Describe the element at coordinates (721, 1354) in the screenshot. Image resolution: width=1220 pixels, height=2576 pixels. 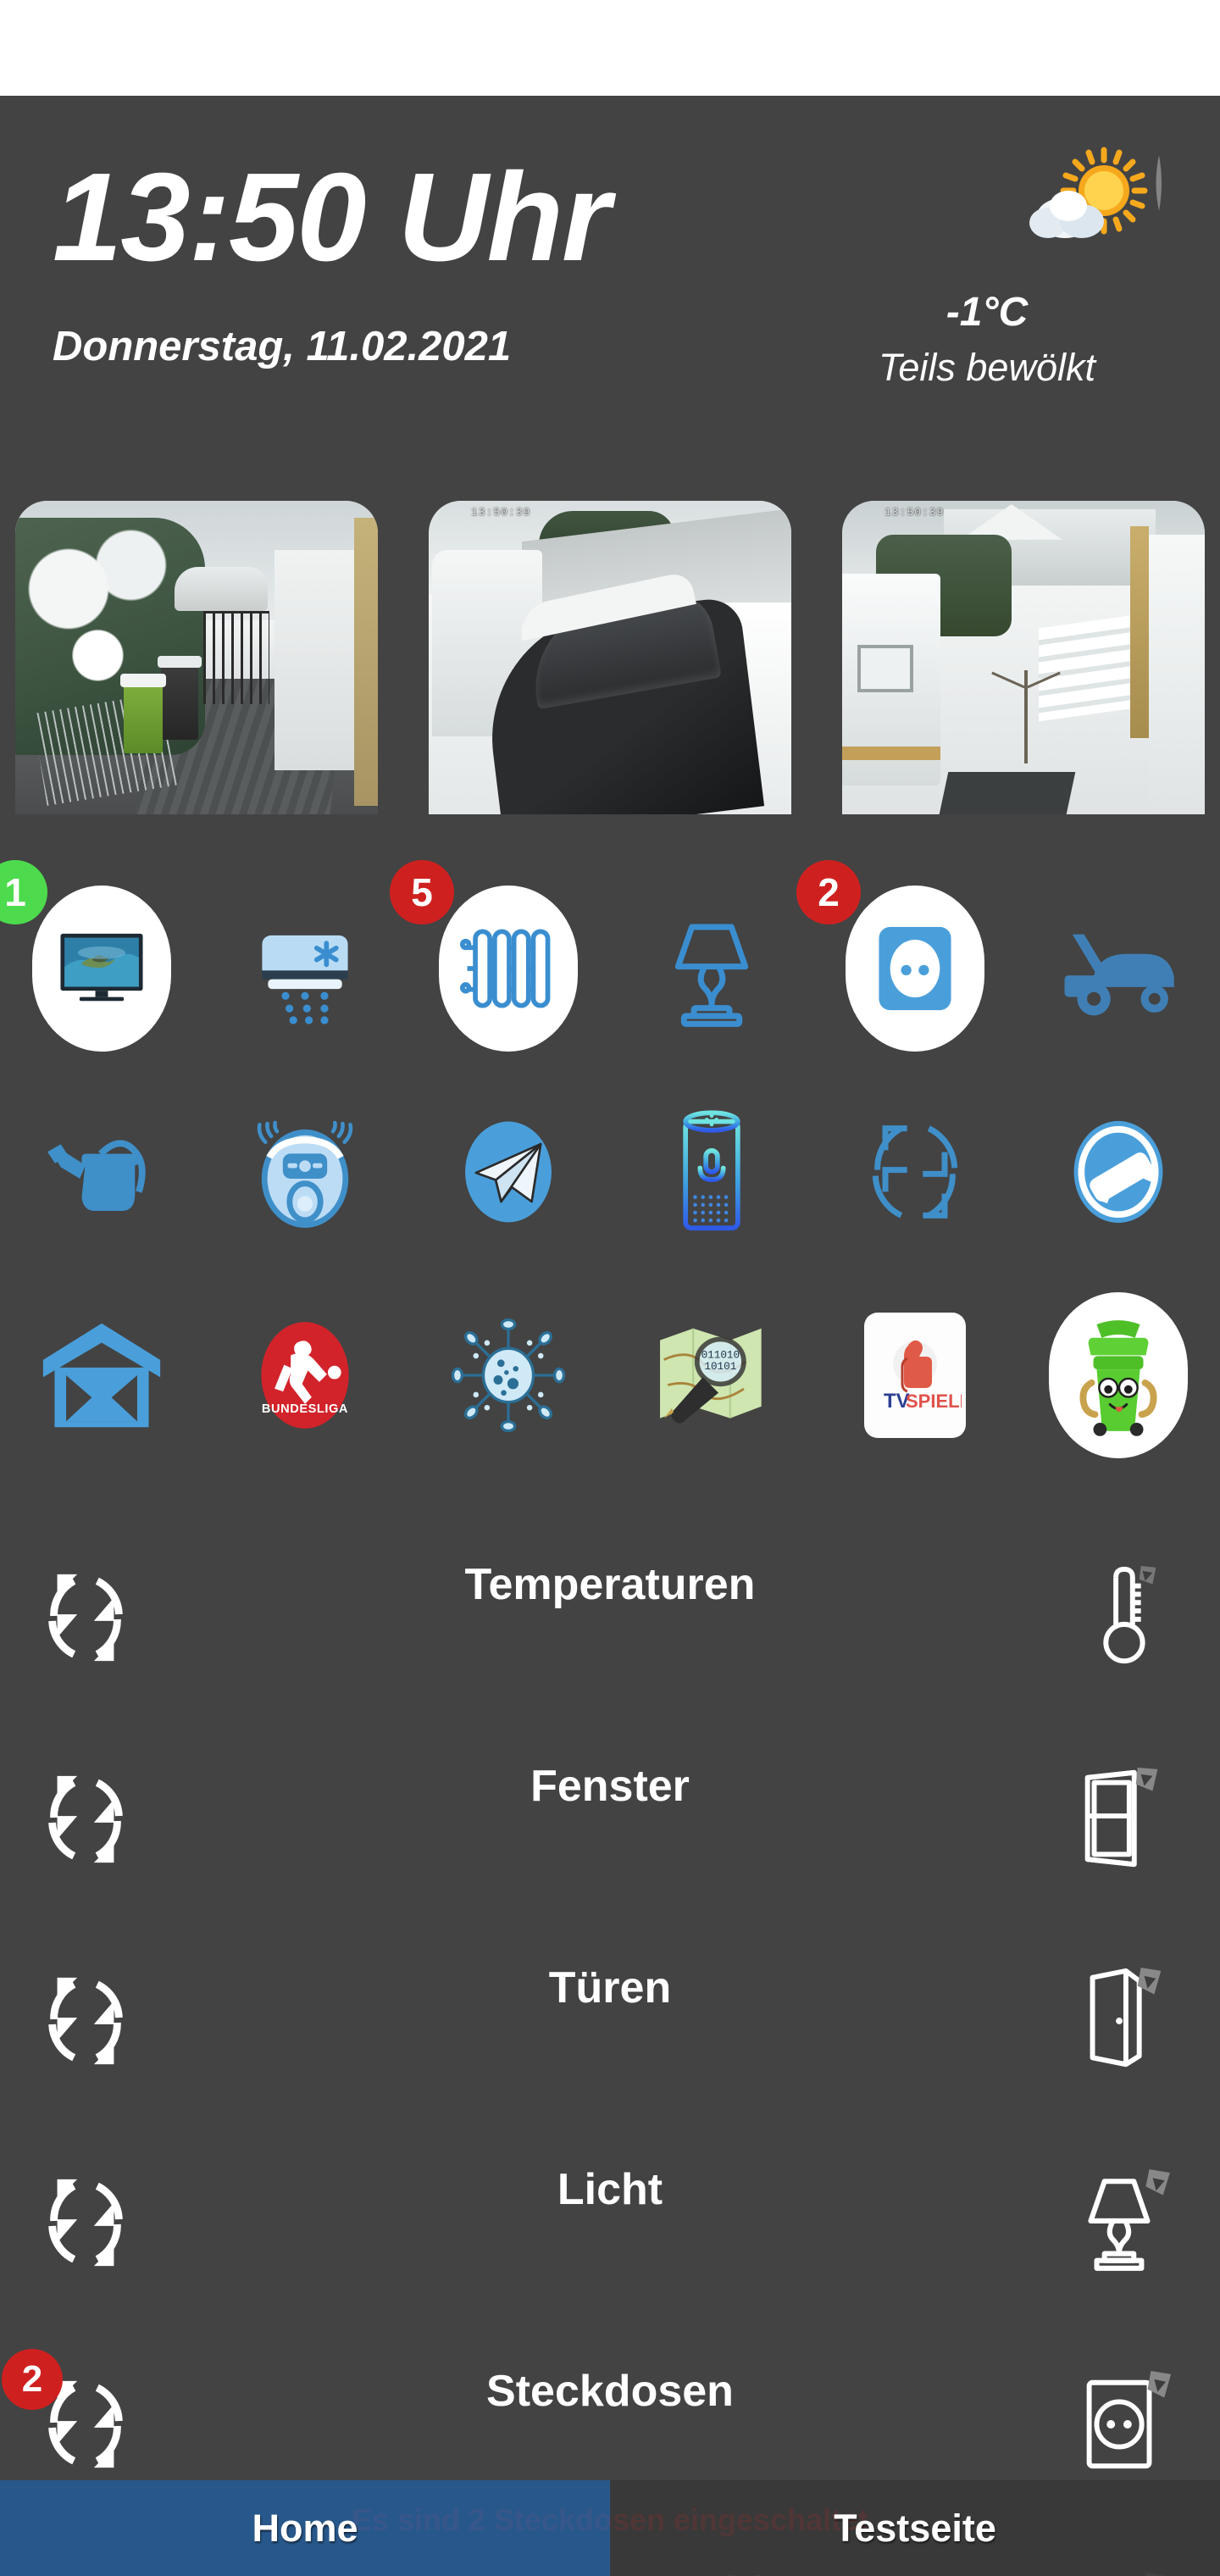
I see `svg-text: 011010` at that location.